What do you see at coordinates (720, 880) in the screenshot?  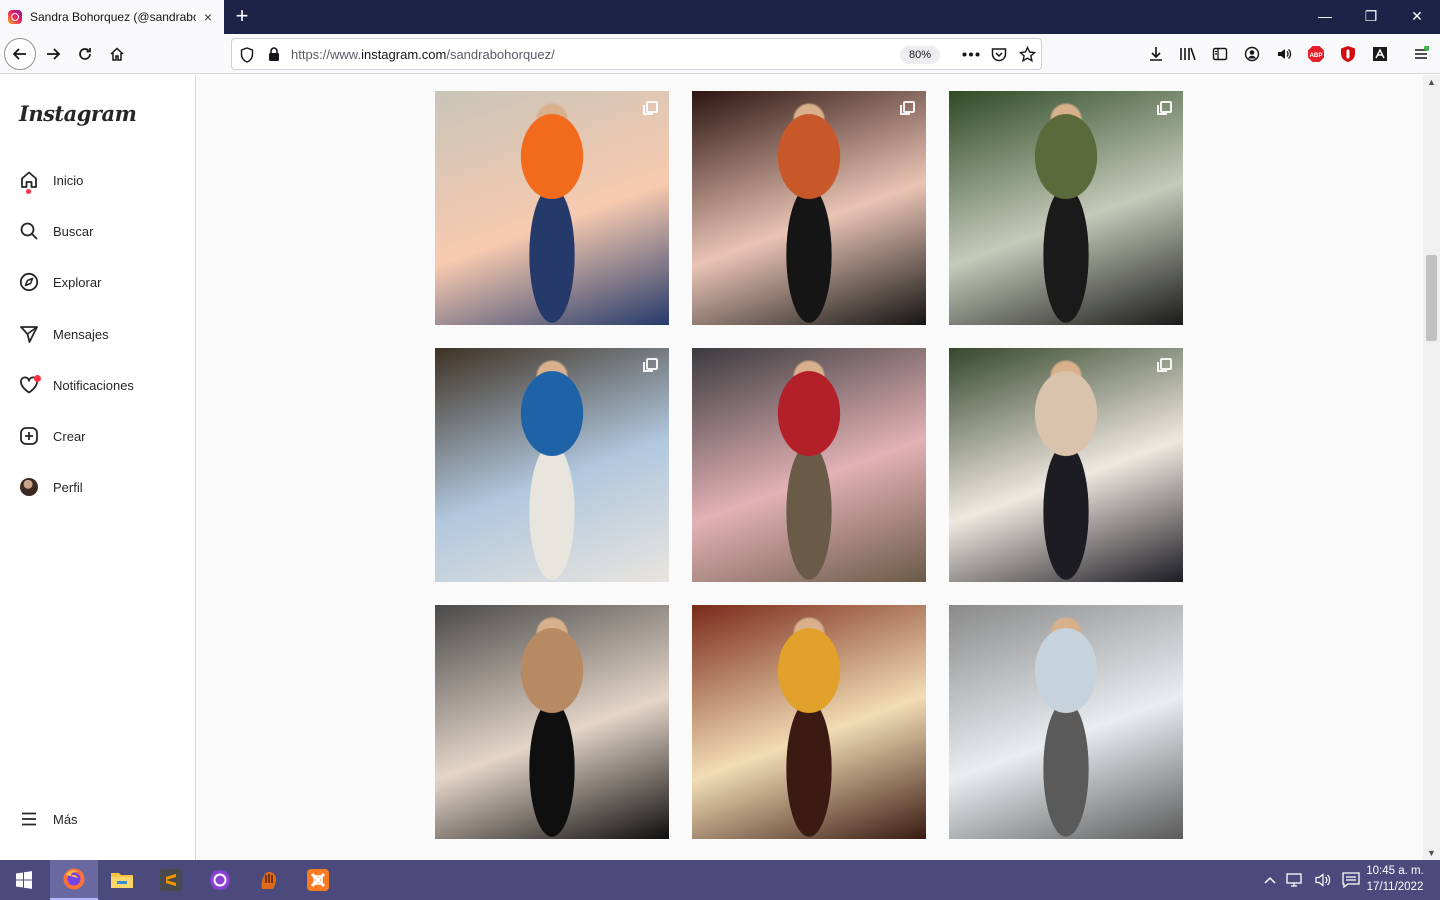 I see `windows-taskbar: 10:45 a. m. 17/11/2022` at bounding box center [720, 880].